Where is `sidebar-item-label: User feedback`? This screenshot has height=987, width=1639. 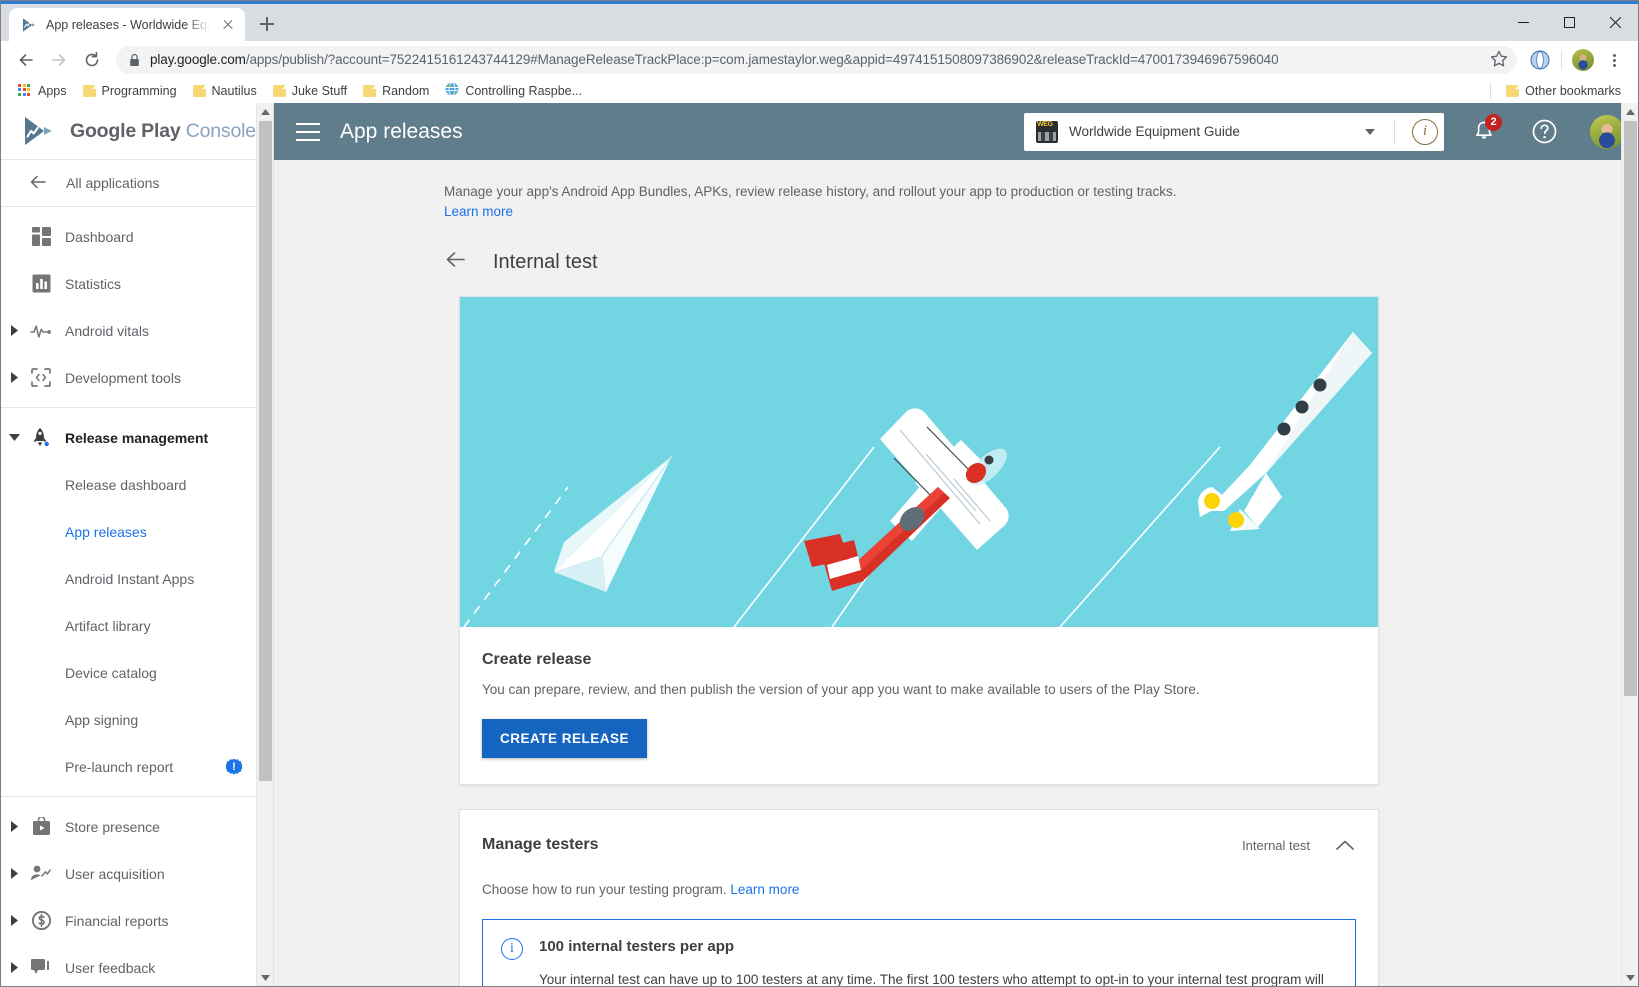 sidebar-item-label: User feedback is located at coordinates (110, 967).